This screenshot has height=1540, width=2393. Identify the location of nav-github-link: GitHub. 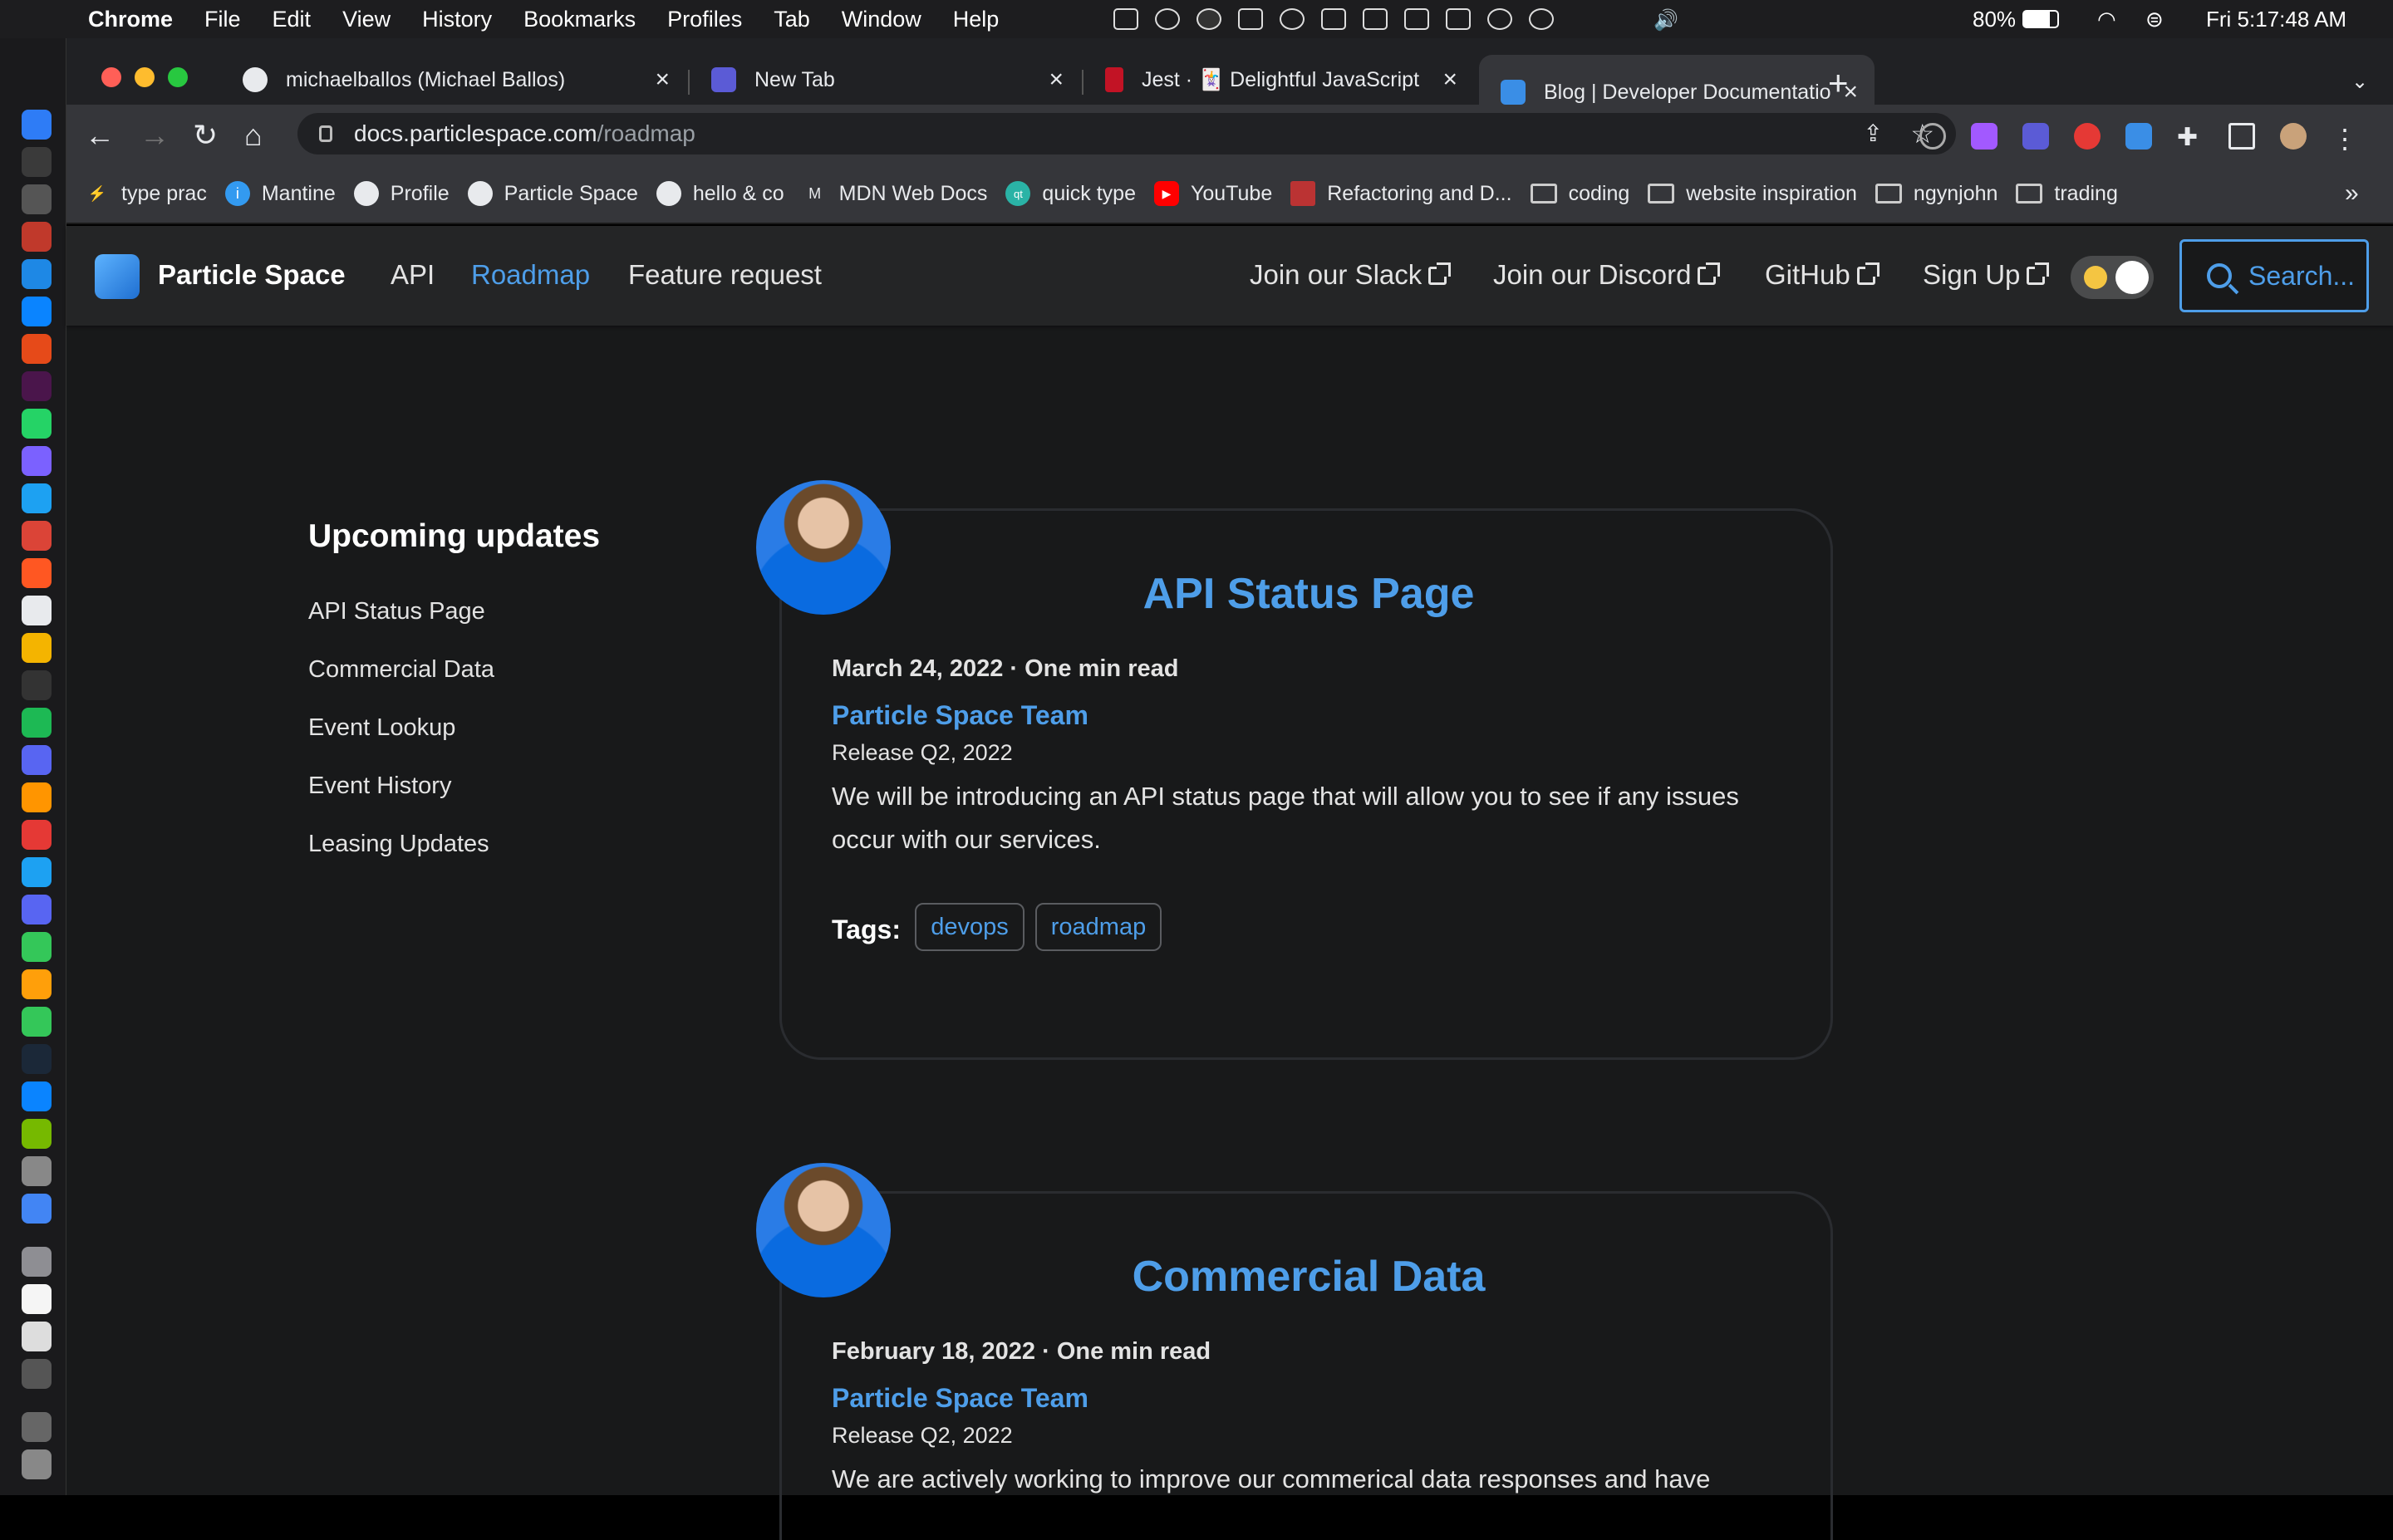
(1822, 275).